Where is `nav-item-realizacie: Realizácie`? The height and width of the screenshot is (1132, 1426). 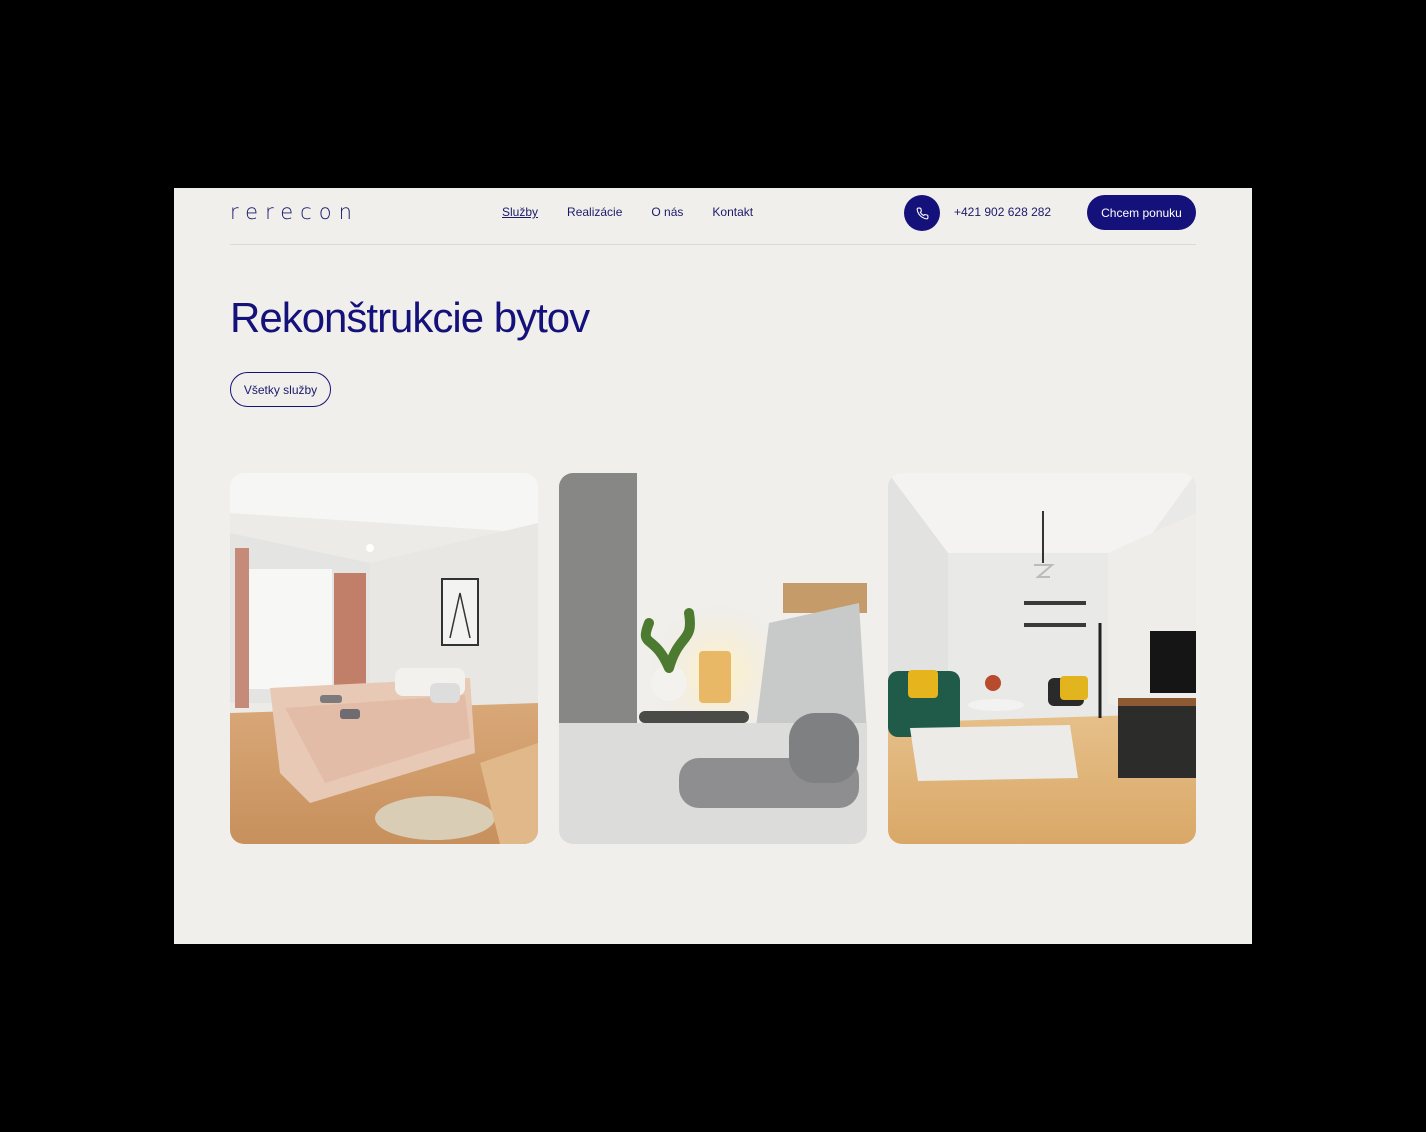 nav-item-realizacie: Realizácie is located at coordinates (594, 212).